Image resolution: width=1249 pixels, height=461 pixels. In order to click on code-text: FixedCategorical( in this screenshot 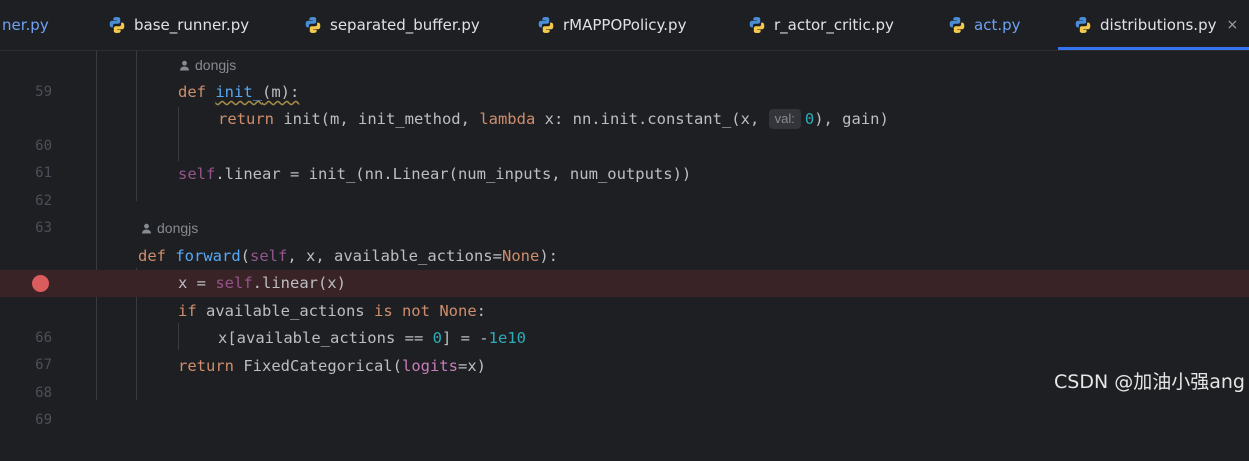, I will do `click(318, 366)`.